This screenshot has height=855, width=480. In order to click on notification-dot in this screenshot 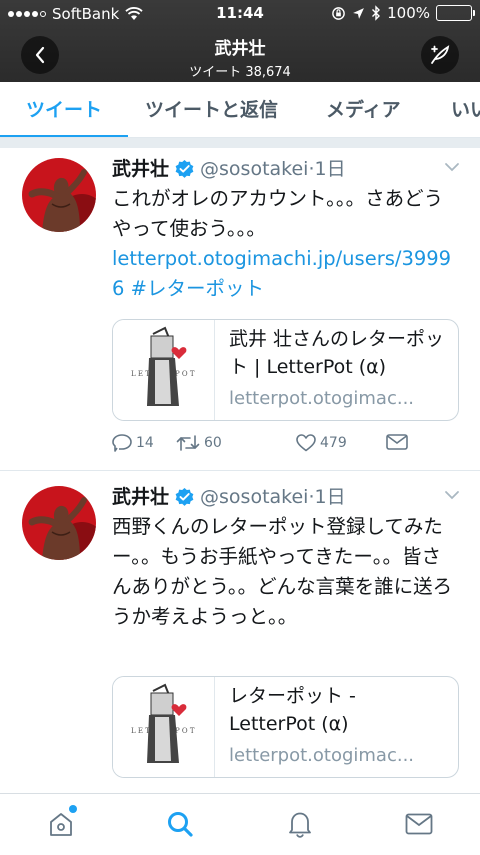, I will do `click(73, 809)`.